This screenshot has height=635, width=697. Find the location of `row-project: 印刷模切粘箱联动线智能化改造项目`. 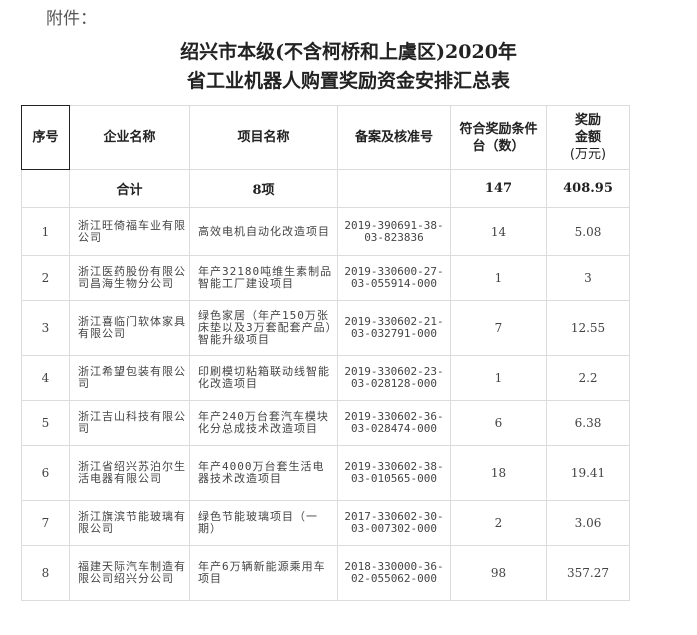

row-project: 印刷模切粘箱联动线智能化改造项目 is located at coordinates (263, 378).